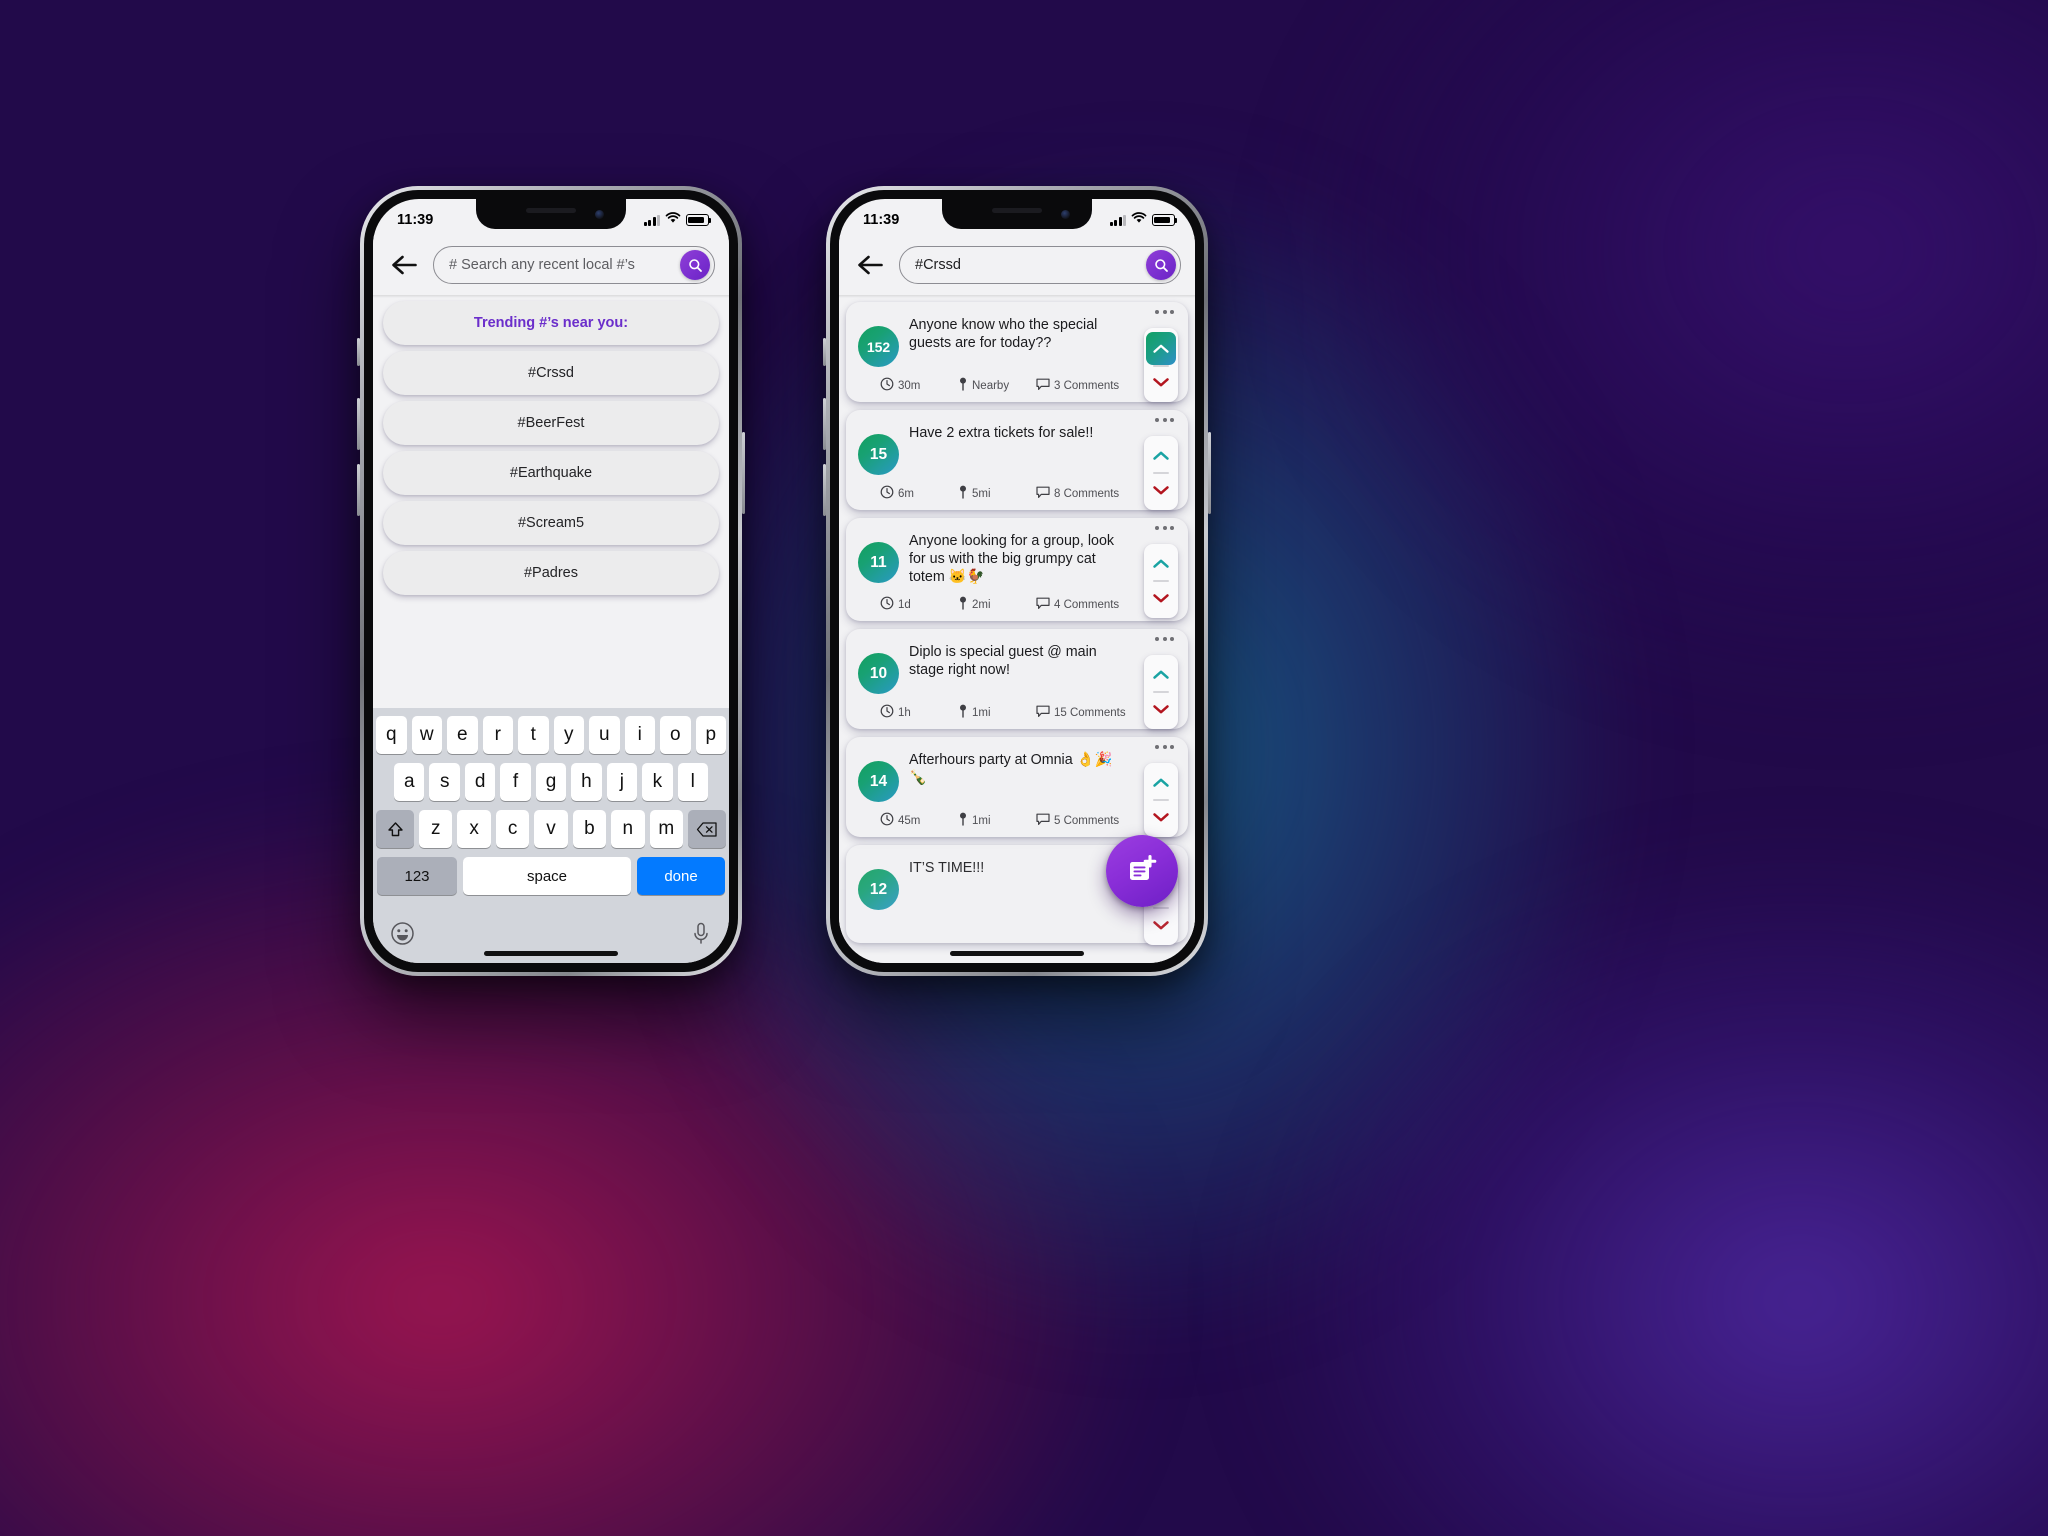  I want to click on key-h: h, so click(586, 782).